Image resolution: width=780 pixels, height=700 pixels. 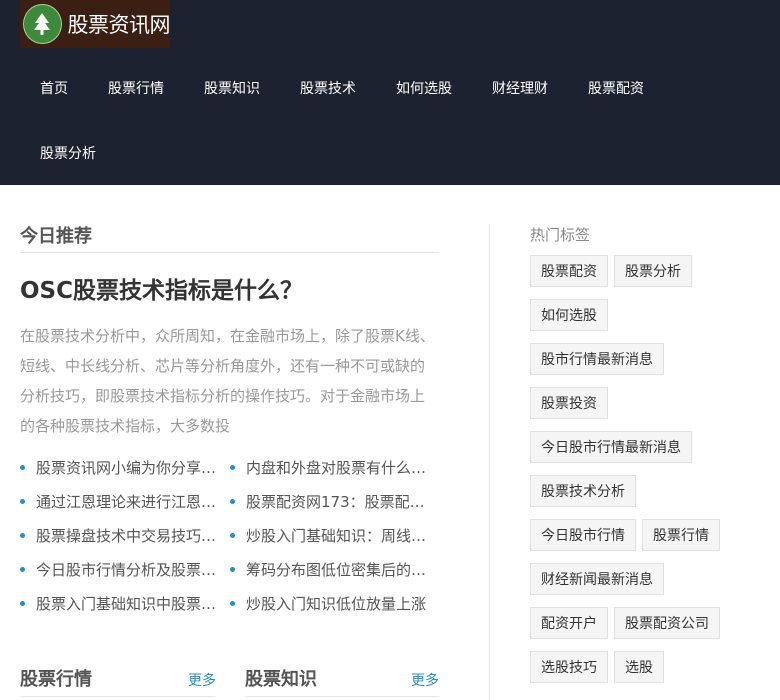 I want to click on nav-item-knowledge: 股票知识, so click(x=232, y=88).